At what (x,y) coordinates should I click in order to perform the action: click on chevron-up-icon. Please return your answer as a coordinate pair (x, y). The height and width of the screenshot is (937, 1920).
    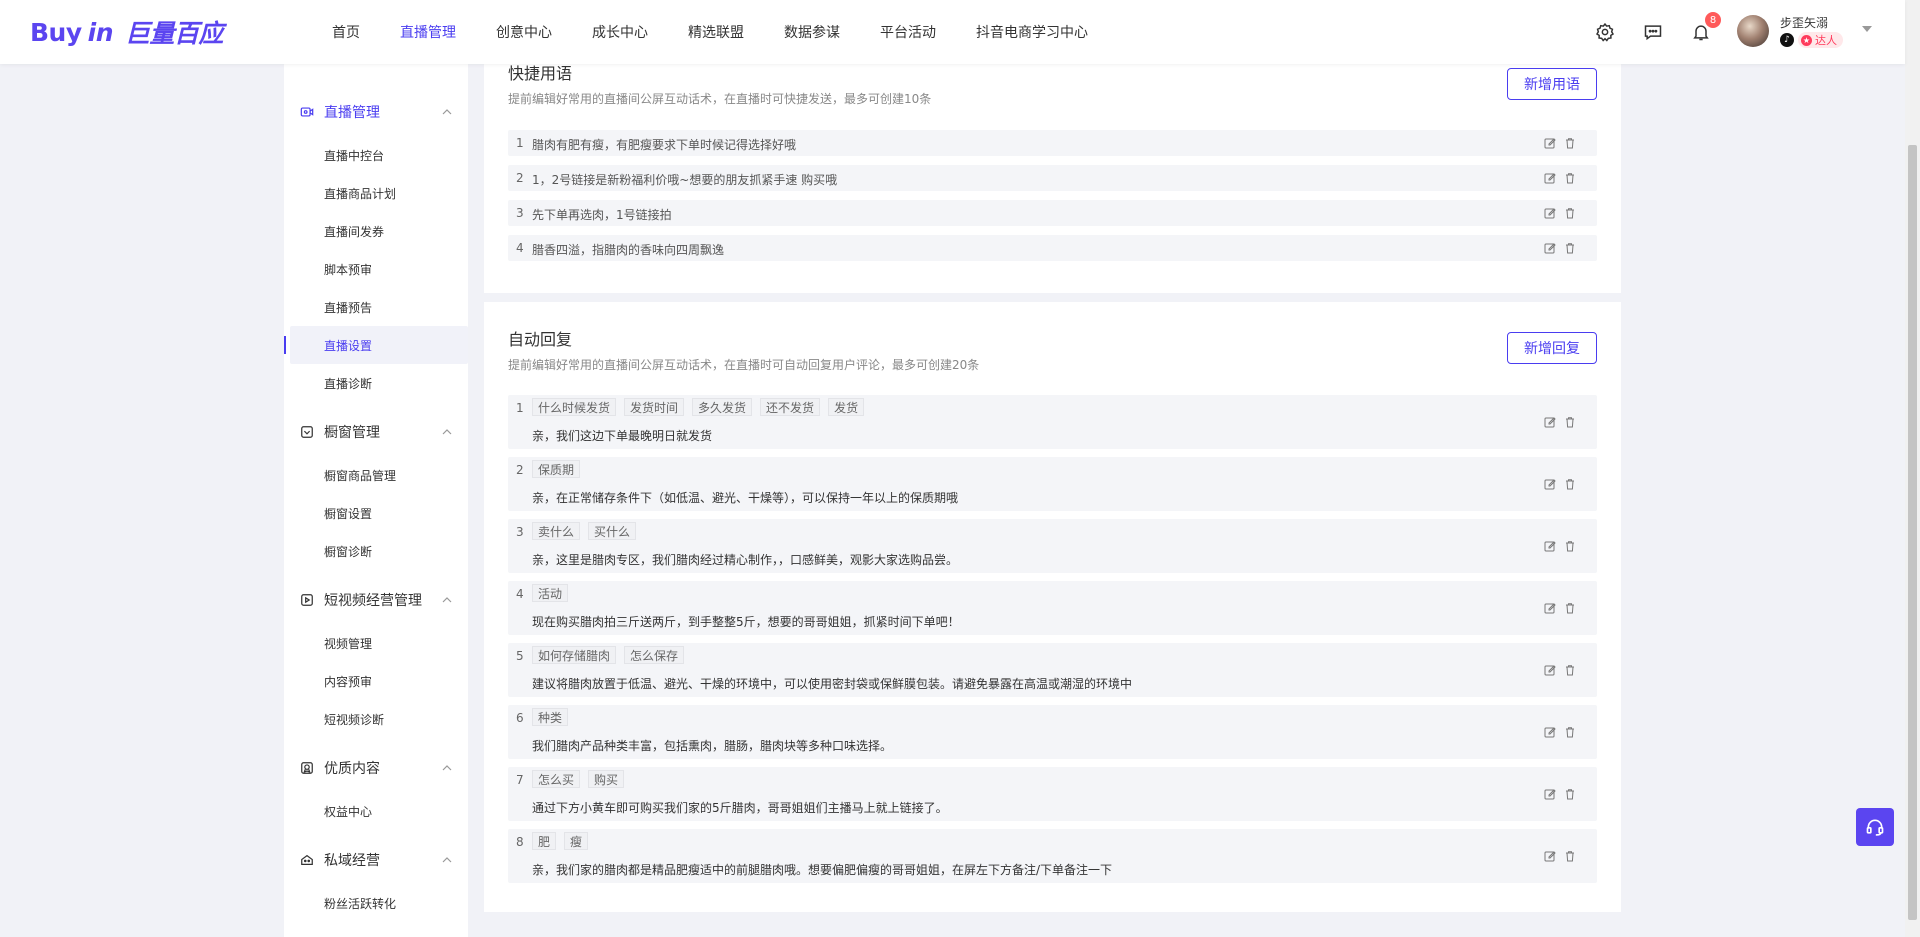
    Looking at the image, I should click on (447, 600).